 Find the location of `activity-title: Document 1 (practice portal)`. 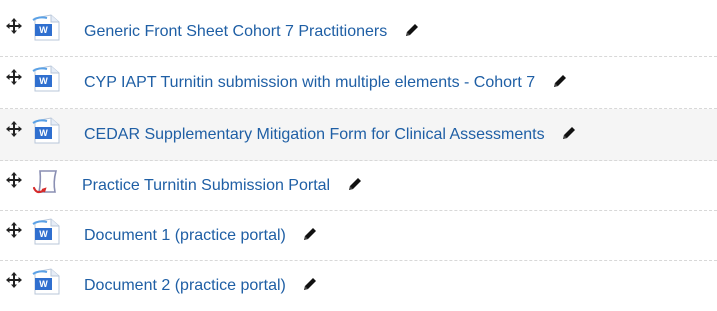

activity-title: Document 1 (practice portal) is located at coordinates (185, 235).